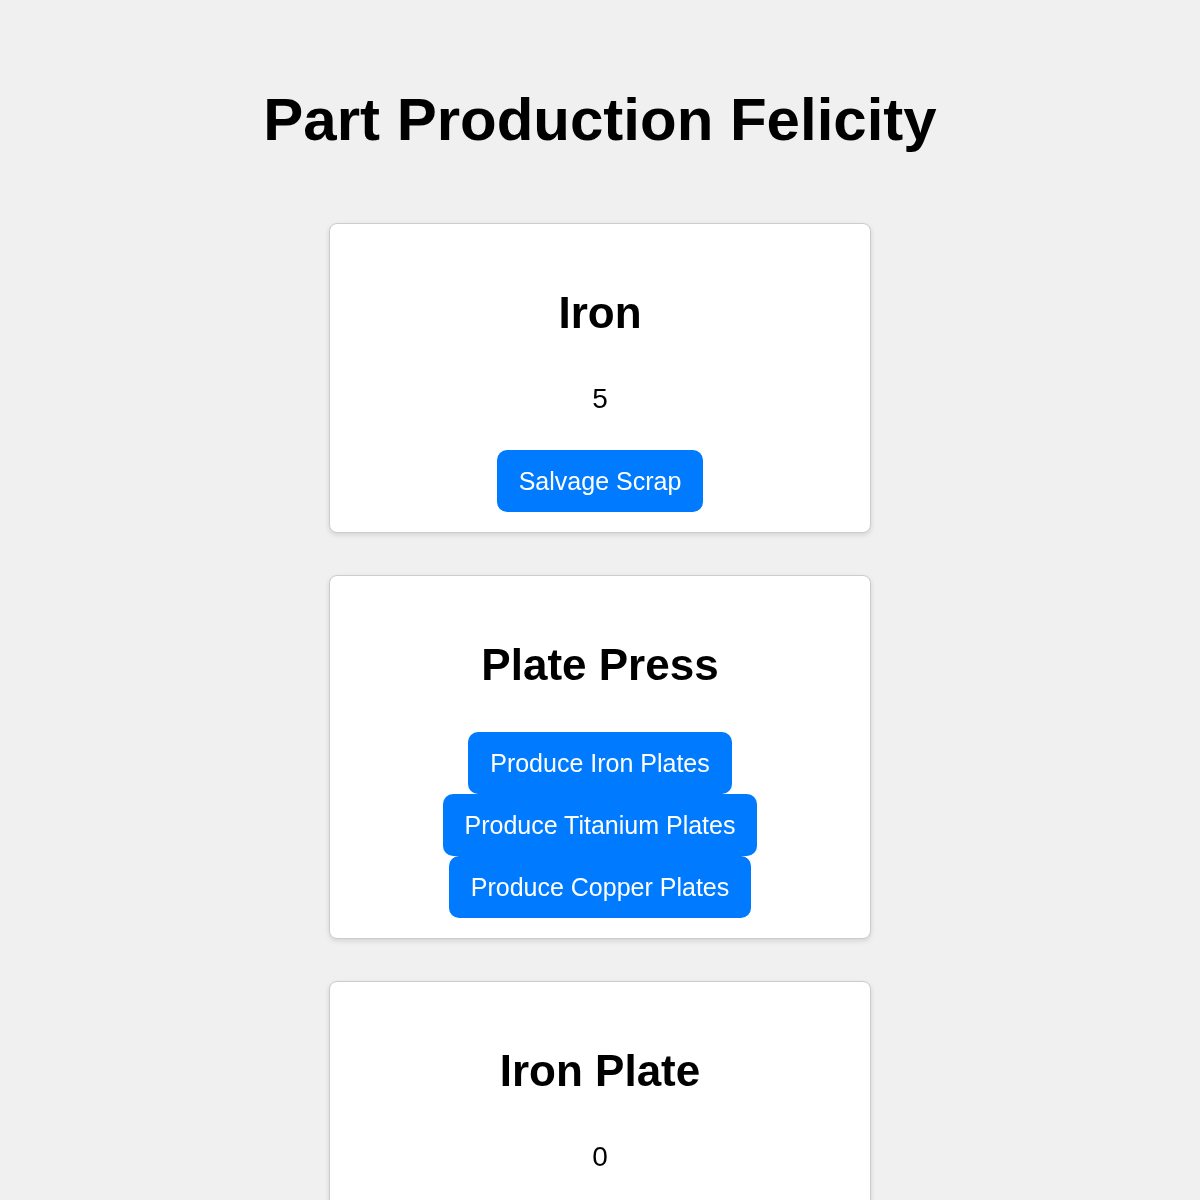 The image size is (1200, 1200). Describe the element at coordinates (600, 887) in the screenshot. I see `action-button: Produce Copper Plates` at that location.